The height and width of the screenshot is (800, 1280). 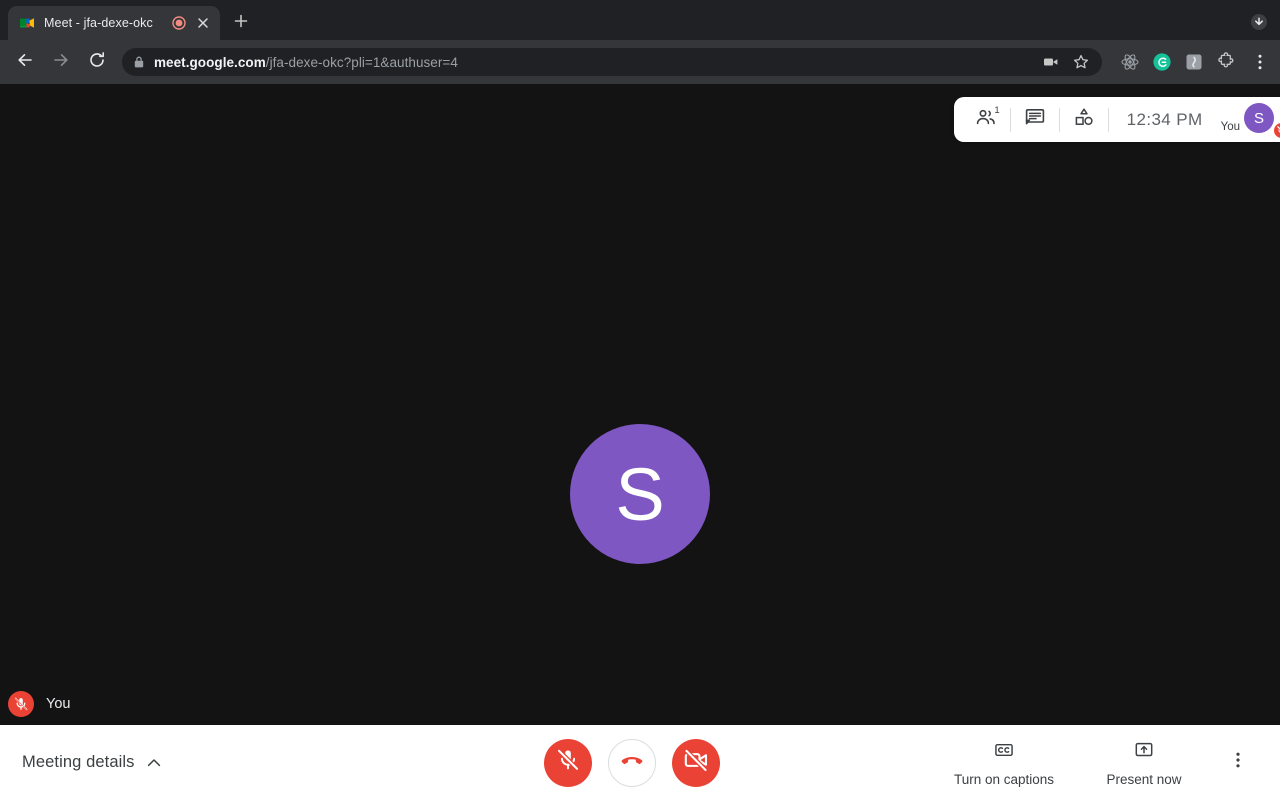 I want to click on reload-icon, so click(x=97, y=62).